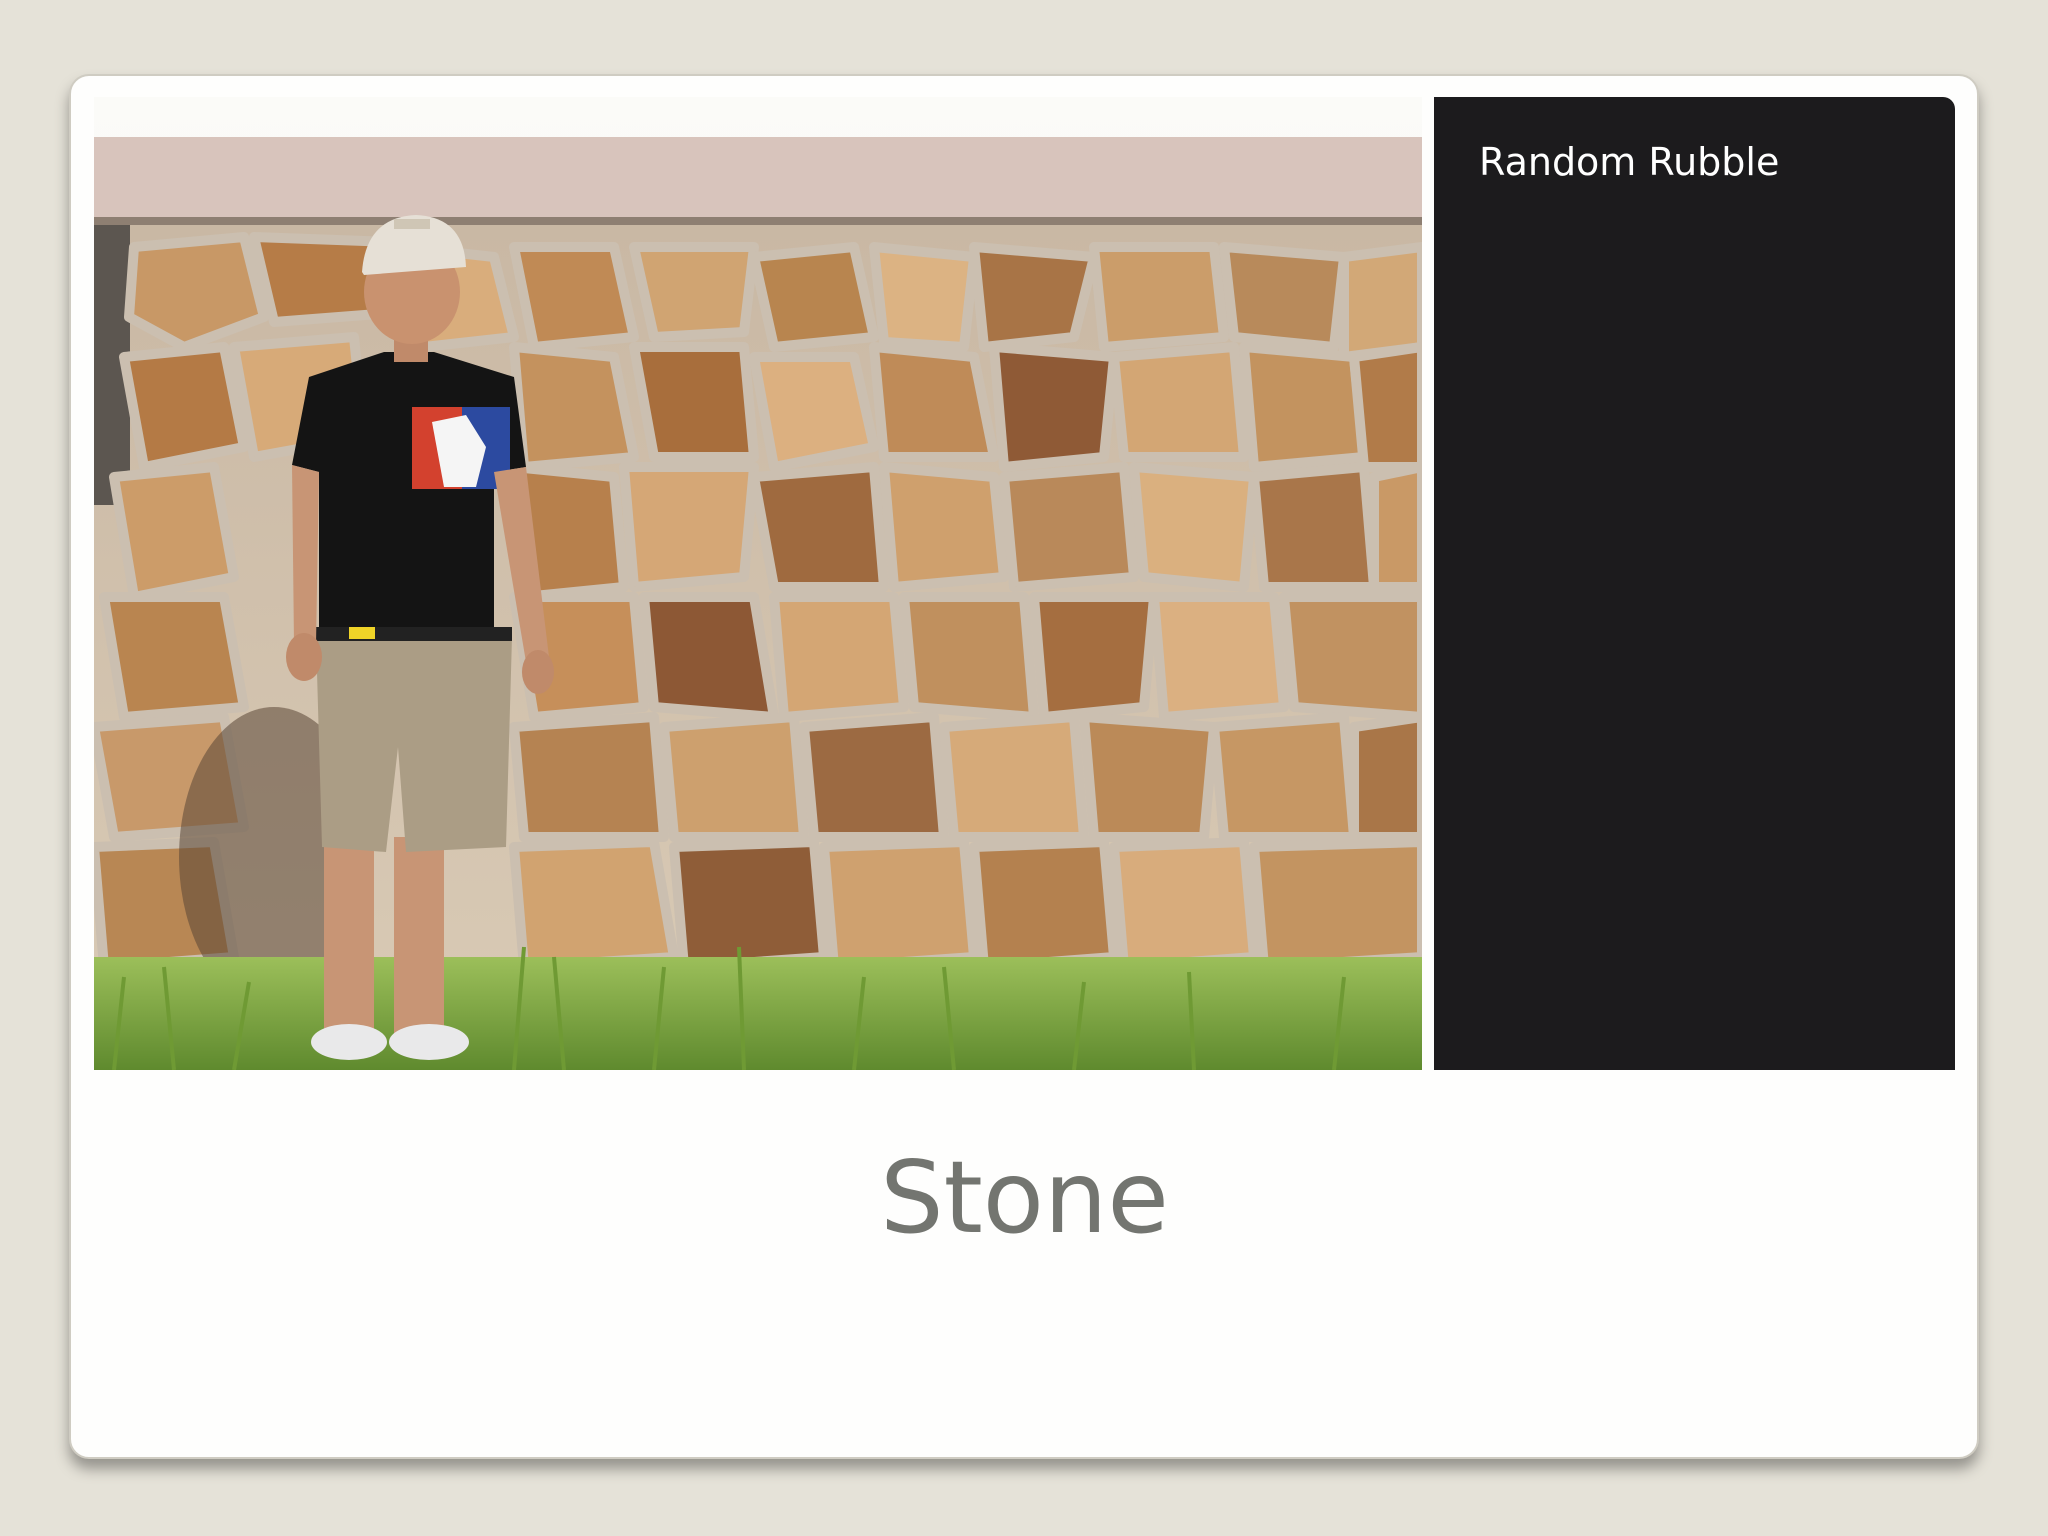 Image resolution: width=2048 pixels, height=1536 pixels. I want to click on slide-title: Stone, so click(1024, 1197).